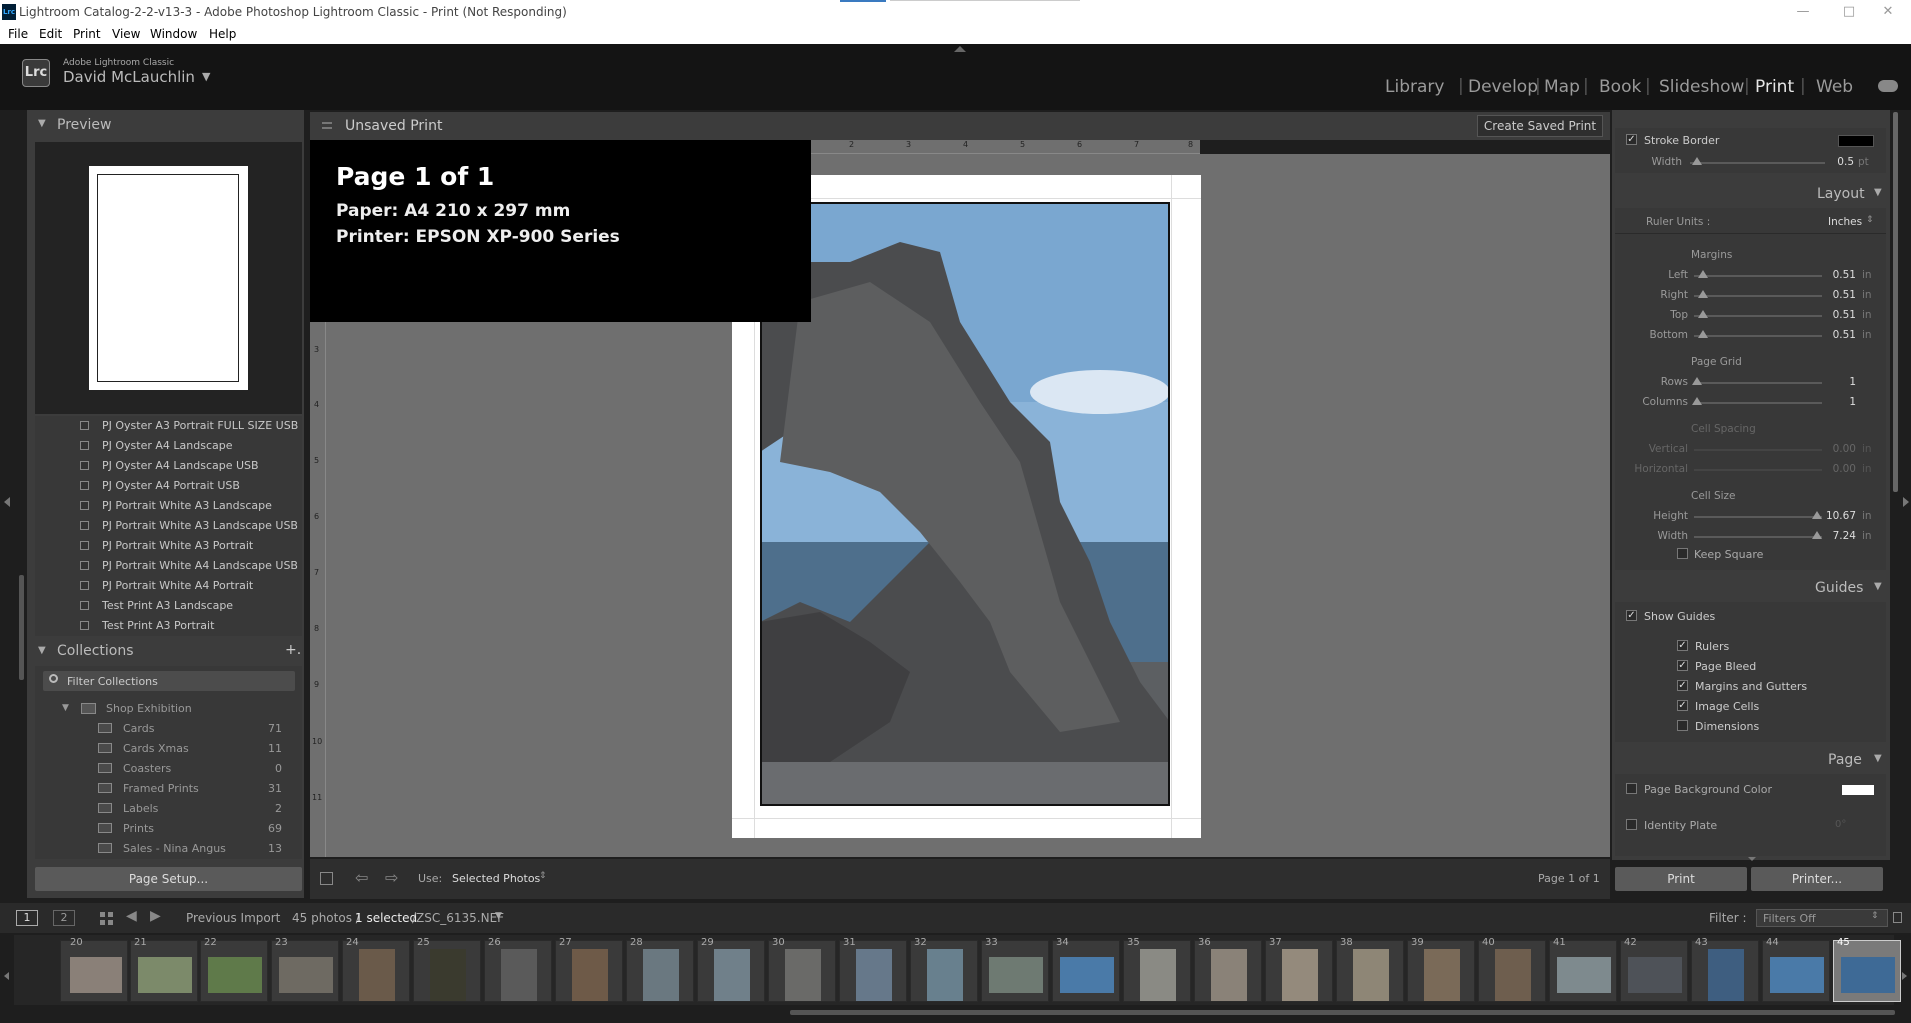  What do you see at coordinates (222, 34) in the screenshot?
I see `menu-help: Help` at bounding box center [222, 34].